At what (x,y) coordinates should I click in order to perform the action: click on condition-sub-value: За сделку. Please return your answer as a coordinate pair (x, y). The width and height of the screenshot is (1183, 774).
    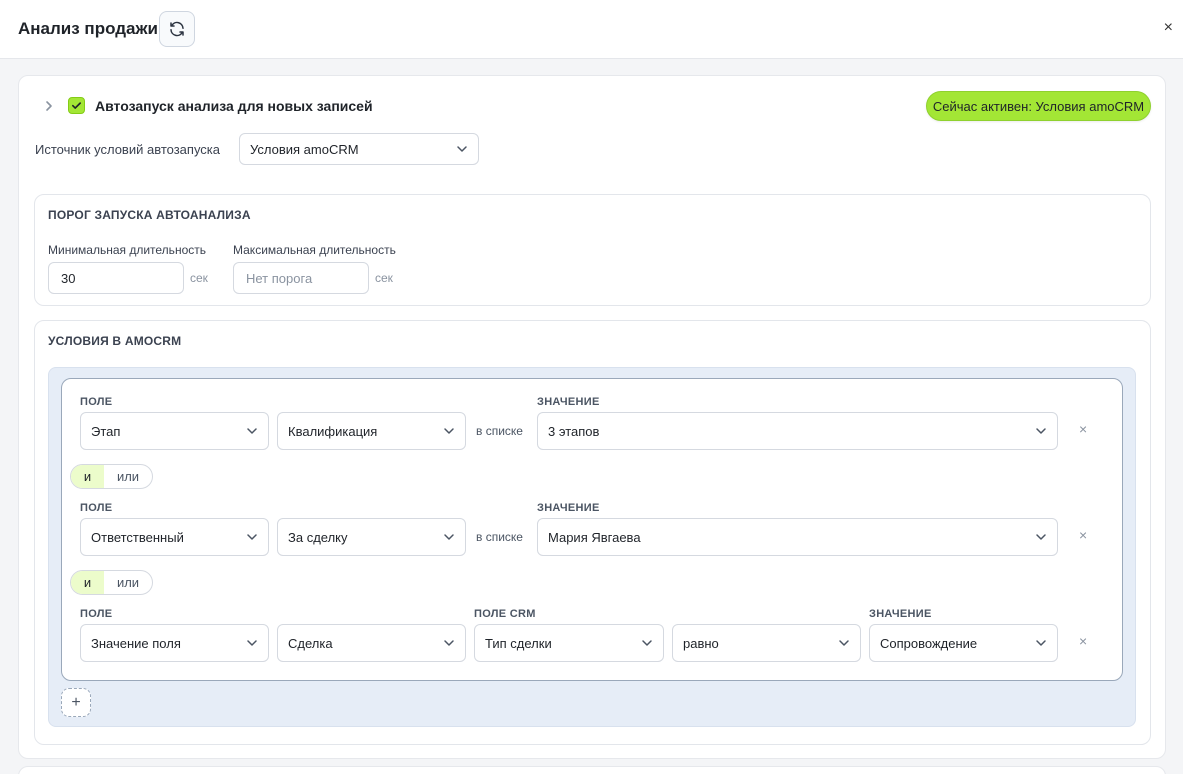
    Looking at the image, I should click on (318, 537).